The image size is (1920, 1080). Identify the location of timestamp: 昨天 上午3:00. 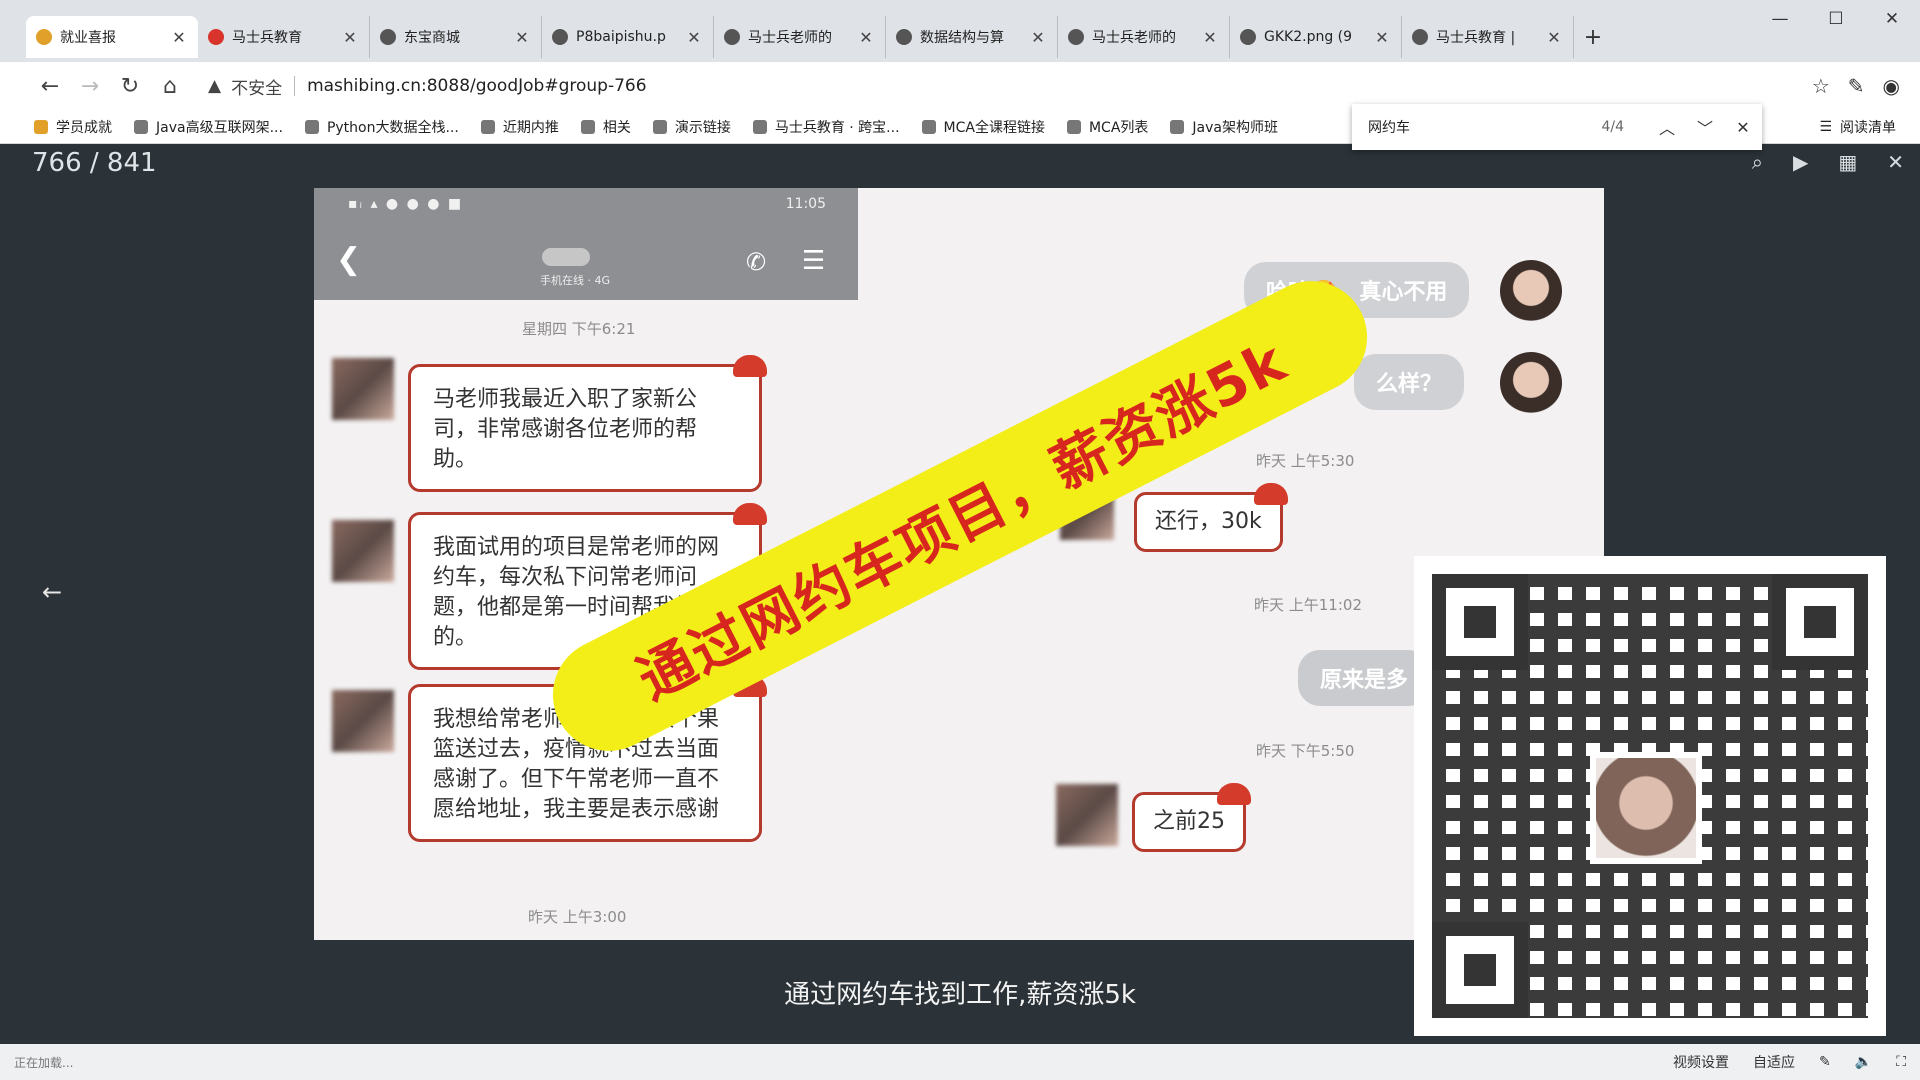
(577, 917).